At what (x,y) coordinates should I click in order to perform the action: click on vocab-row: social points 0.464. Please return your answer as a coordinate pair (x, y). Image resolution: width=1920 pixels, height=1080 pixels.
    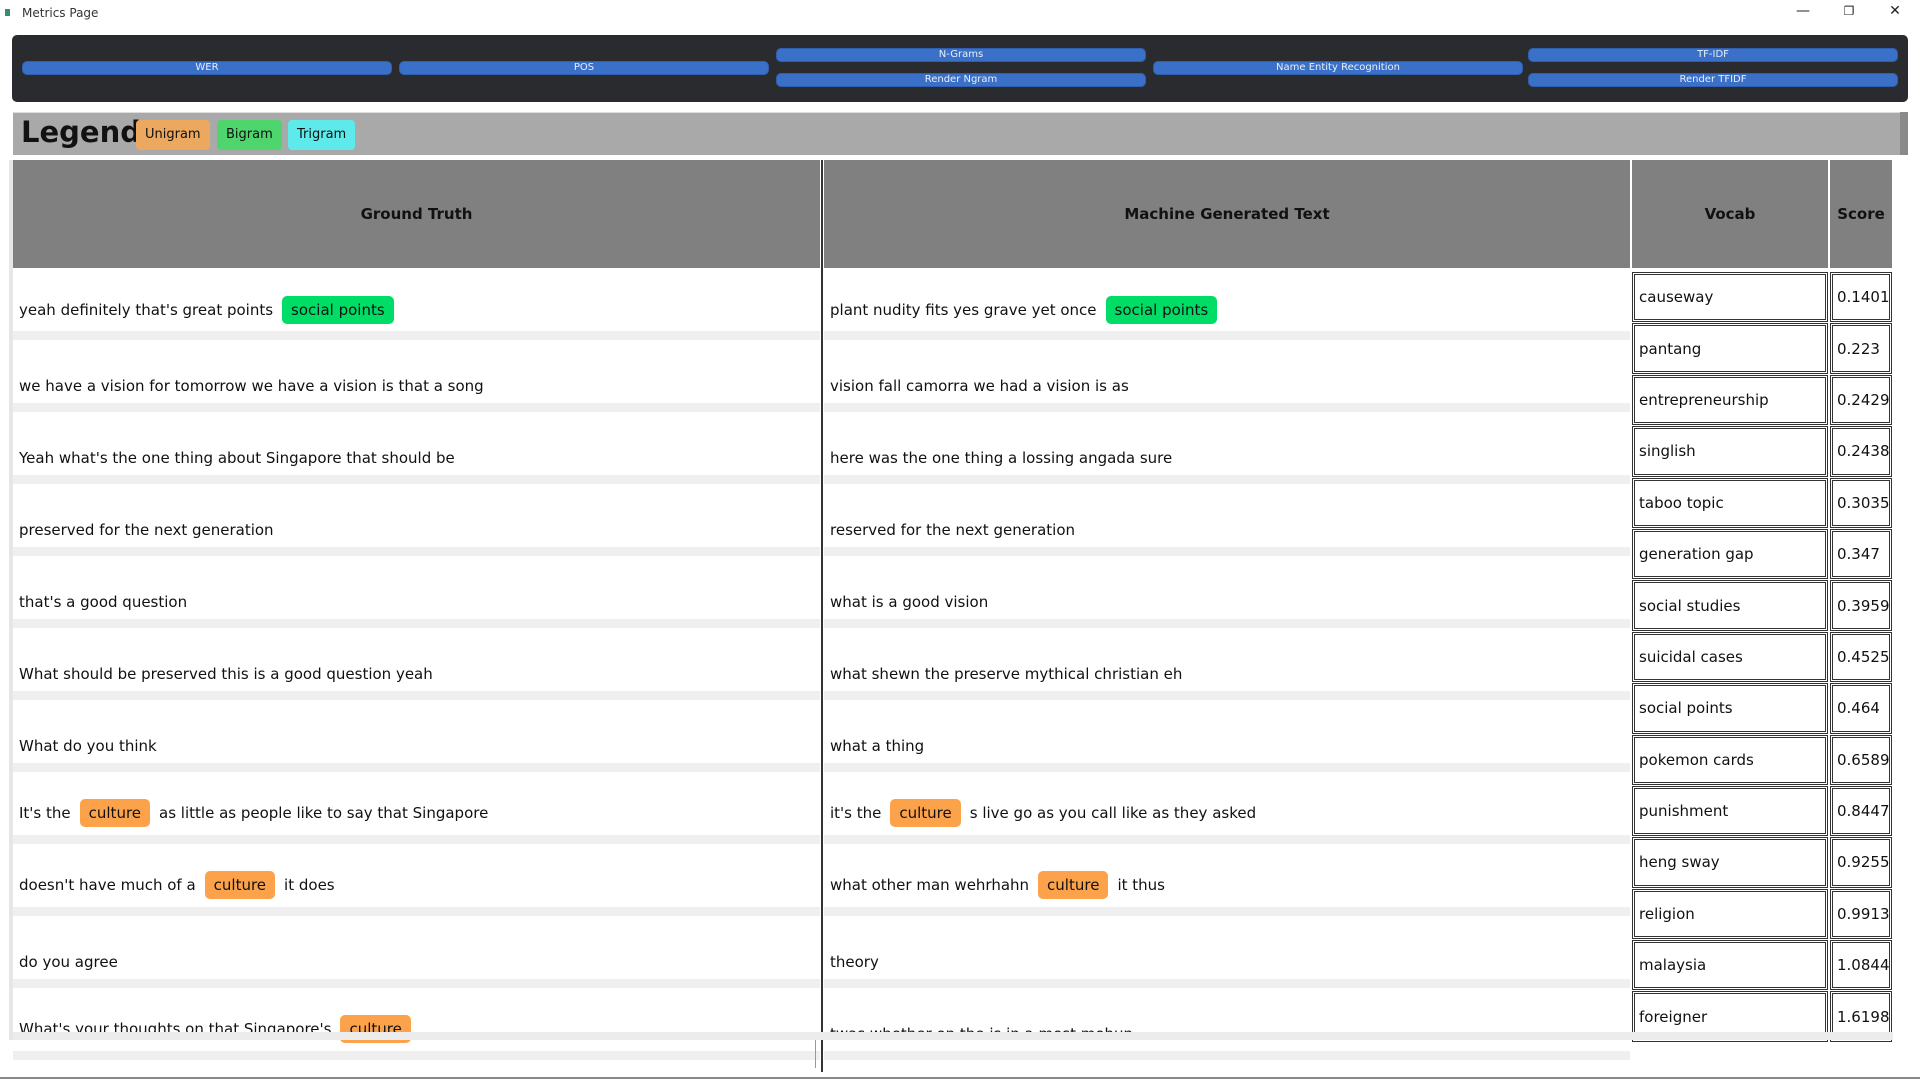
    Looking at the image, I should click on (1763, 708).